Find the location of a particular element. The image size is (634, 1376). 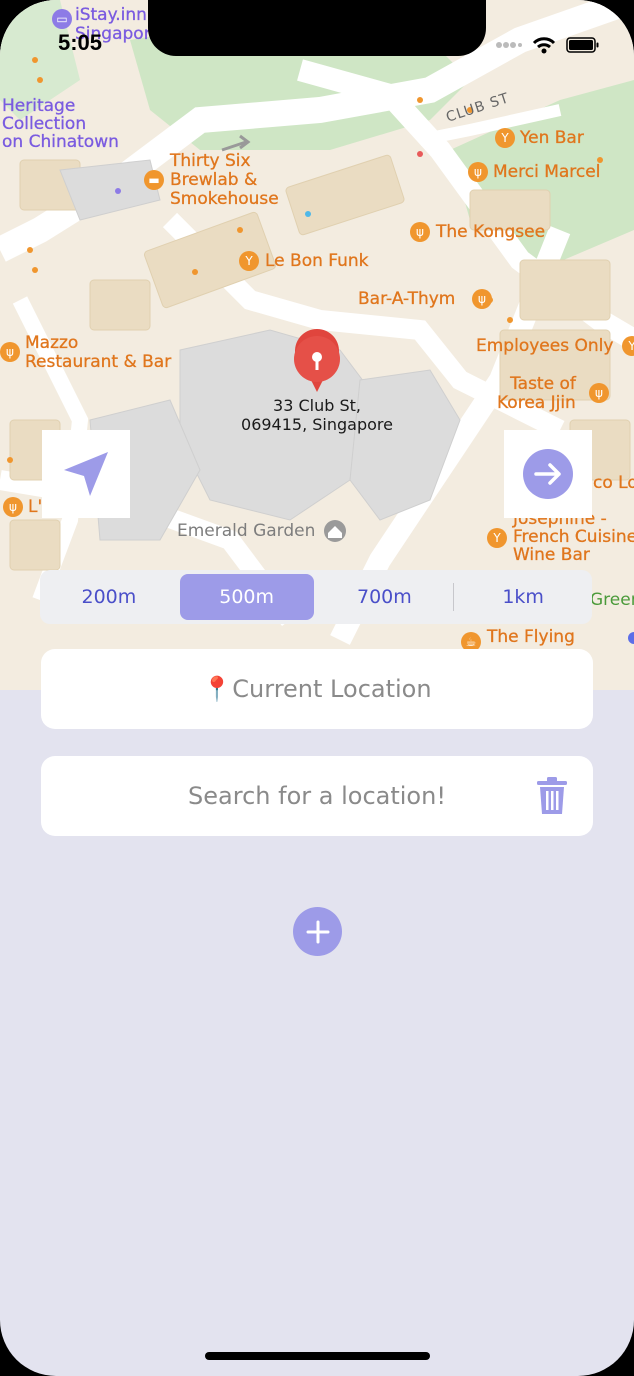

navigation-arrow-icon is located at coordinates (86, 474).